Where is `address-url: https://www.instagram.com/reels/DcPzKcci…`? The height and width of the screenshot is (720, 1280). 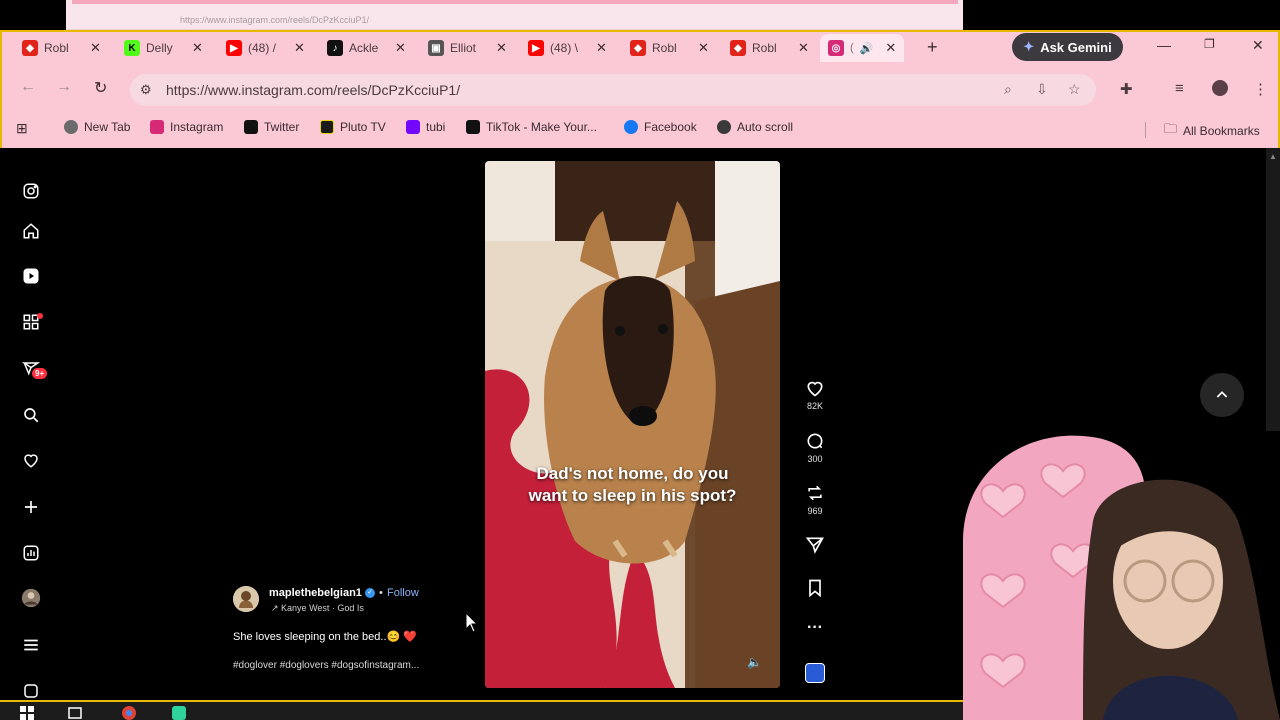
address-url: https://www.instagram.com/reels/DcPzKcci… is located at coordinates (313, 90).